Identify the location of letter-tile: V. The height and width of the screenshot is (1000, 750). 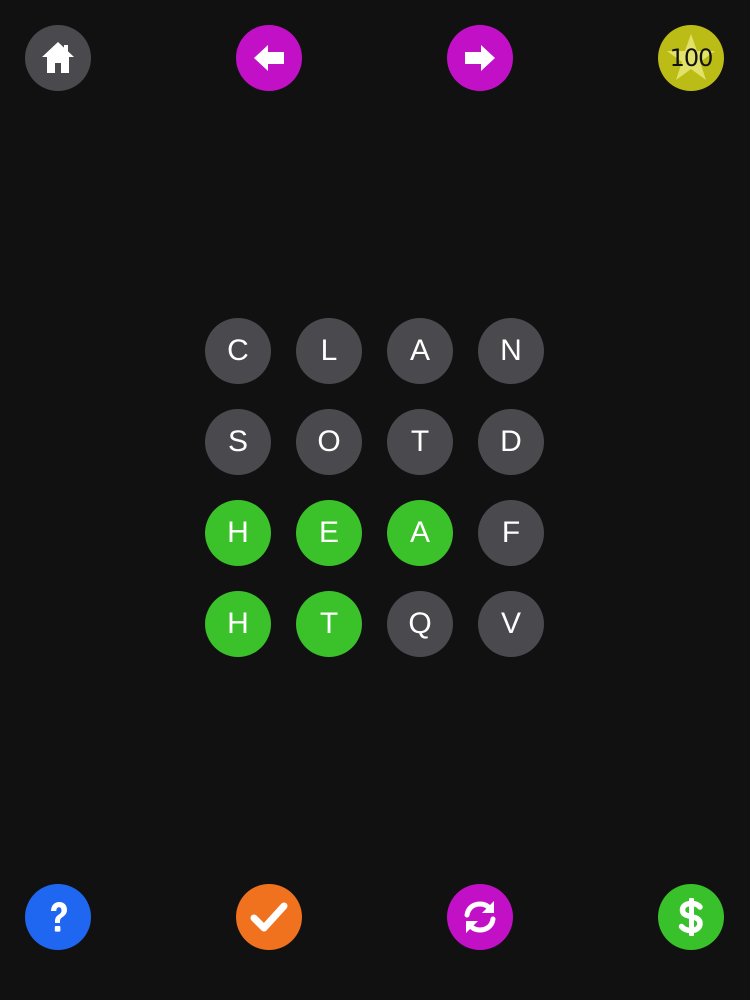
(511, 624).